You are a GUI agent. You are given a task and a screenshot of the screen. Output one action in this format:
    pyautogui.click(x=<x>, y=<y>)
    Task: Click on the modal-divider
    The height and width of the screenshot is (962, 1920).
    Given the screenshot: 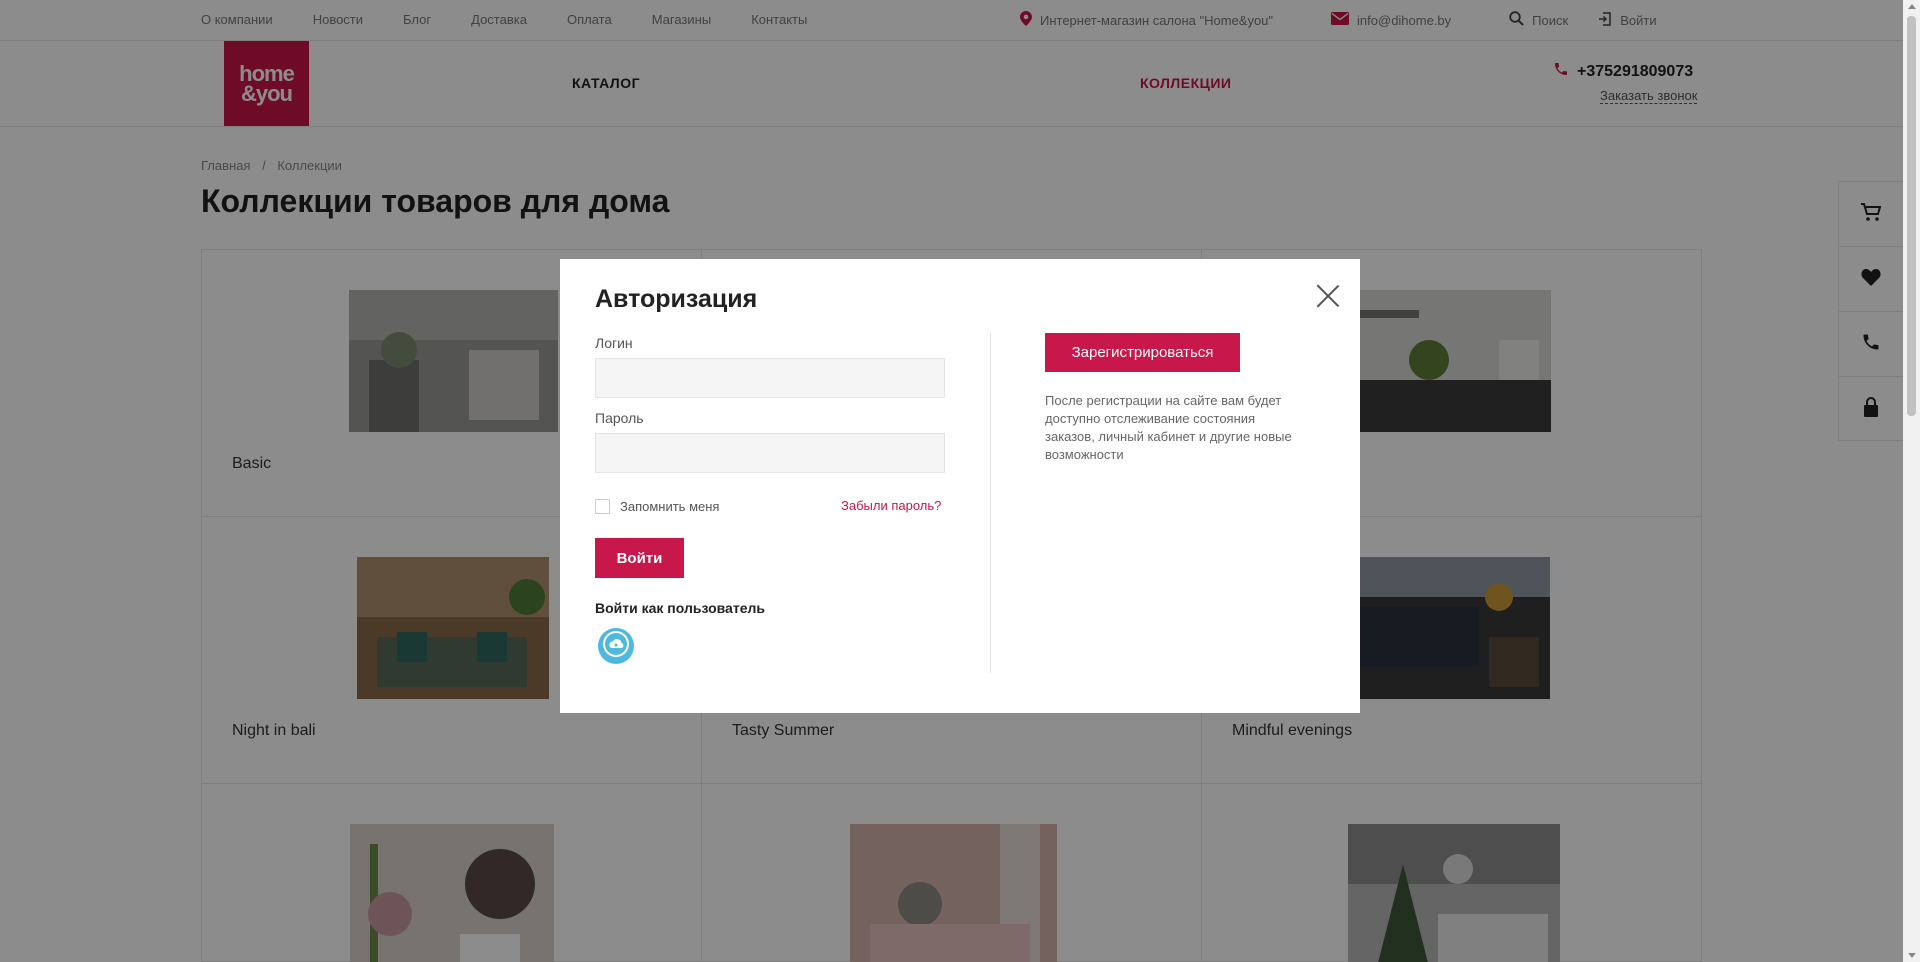 What is the action you would take?
    pyautogui.click(x=990, y=503)
    